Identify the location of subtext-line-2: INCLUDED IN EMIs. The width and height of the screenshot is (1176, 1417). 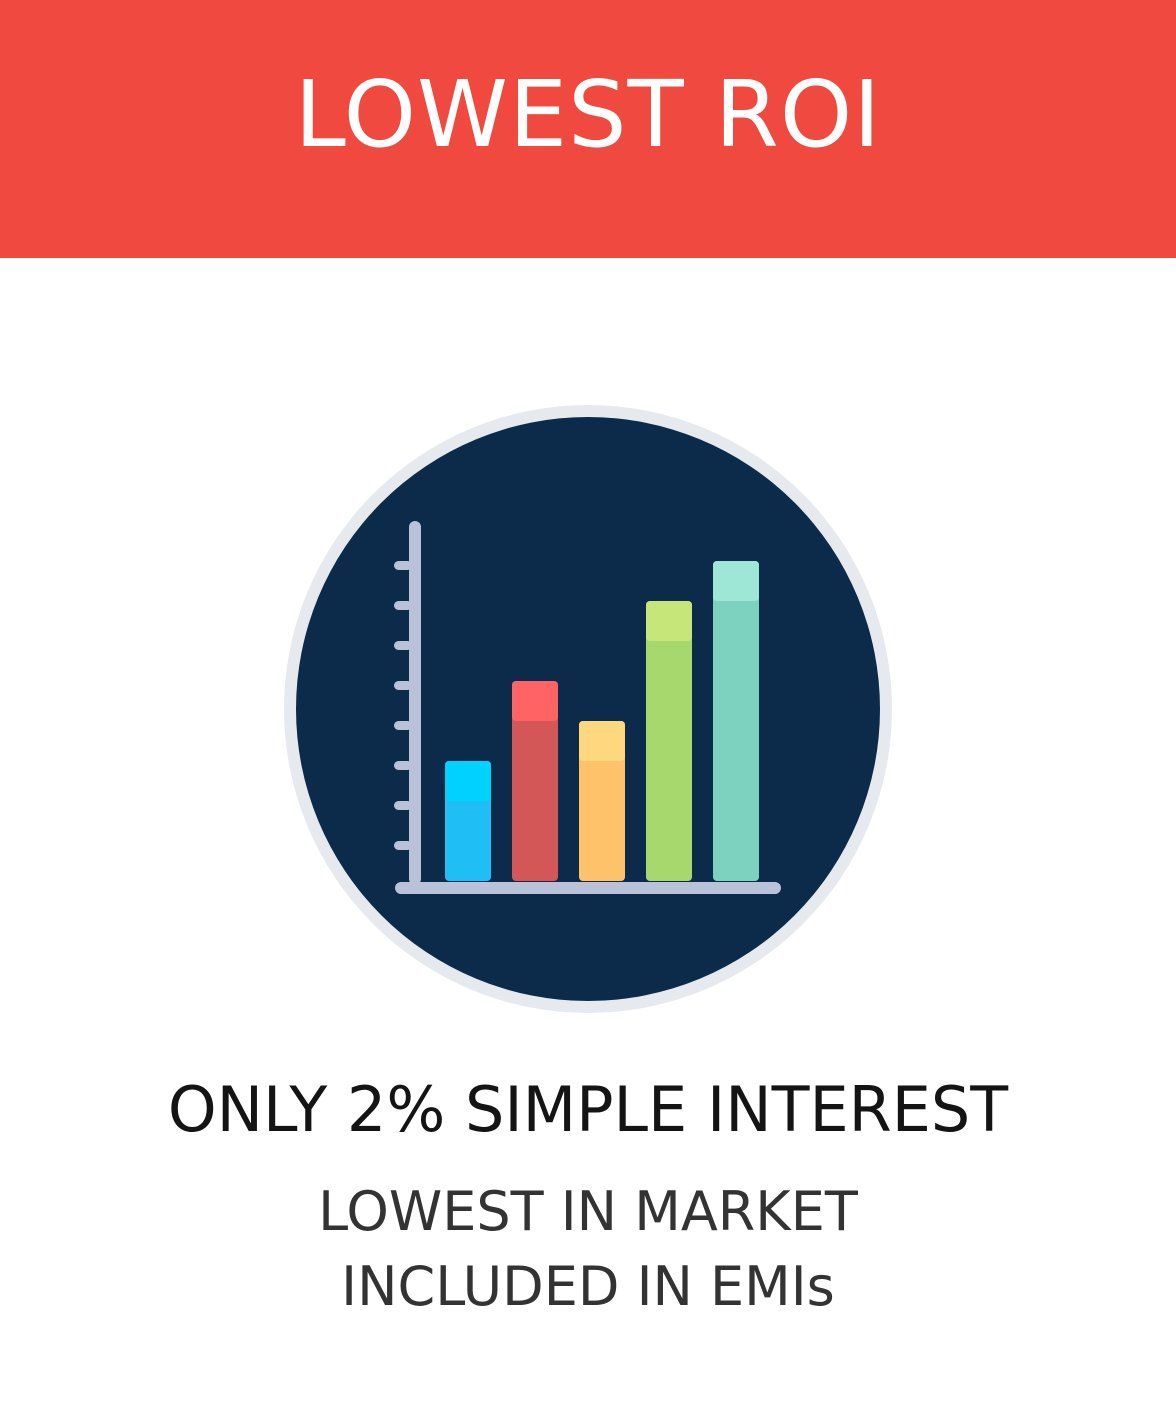
(588, 1286).